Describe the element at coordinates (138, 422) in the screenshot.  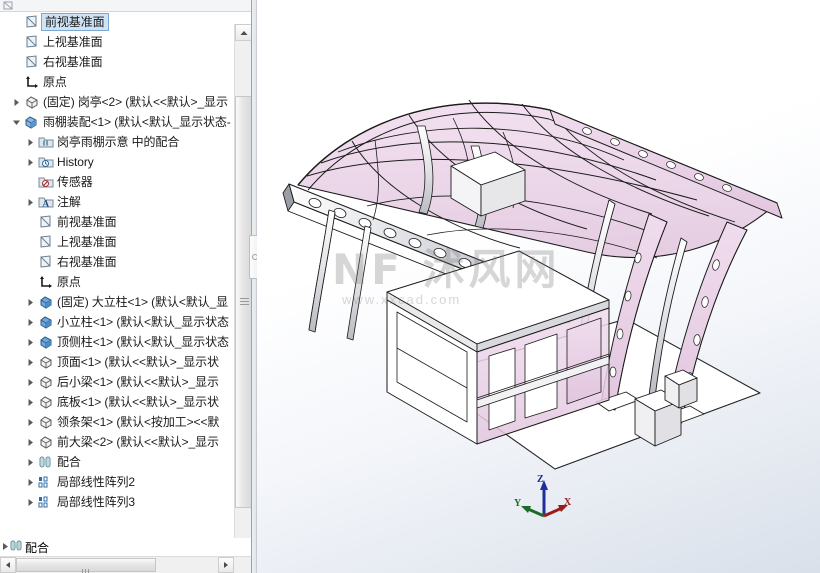
I see `tree-item-label: 领条架<1> (默认<按加工><<默` at that location.